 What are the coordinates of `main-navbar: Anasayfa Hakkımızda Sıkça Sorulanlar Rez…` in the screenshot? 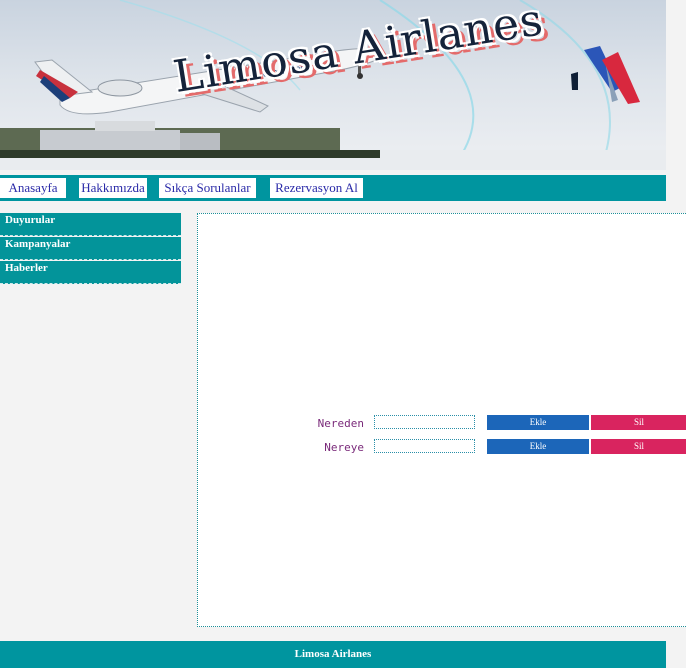 It's located at (333, 188).